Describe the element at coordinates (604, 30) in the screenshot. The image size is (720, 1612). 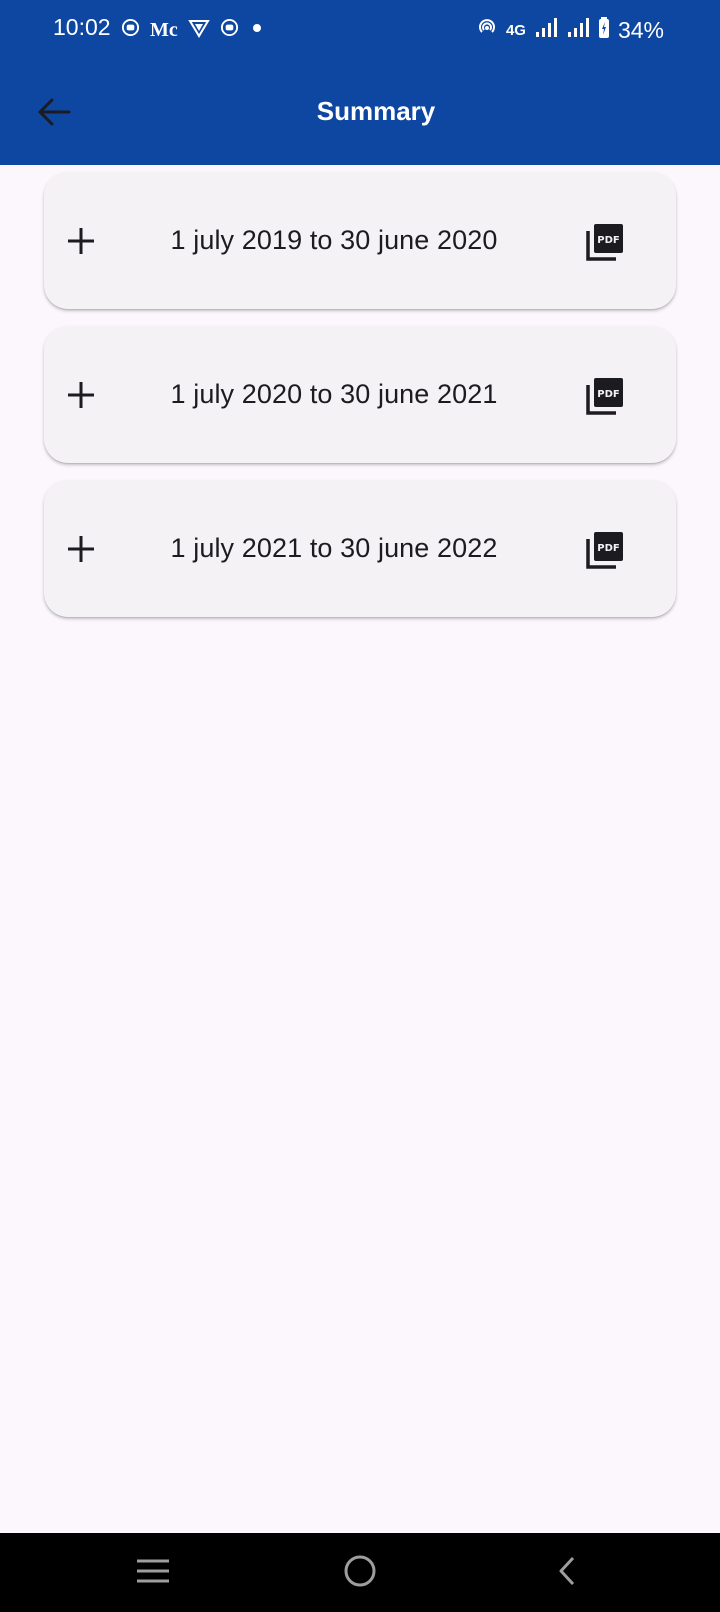
I see `battery-icon` at that location.